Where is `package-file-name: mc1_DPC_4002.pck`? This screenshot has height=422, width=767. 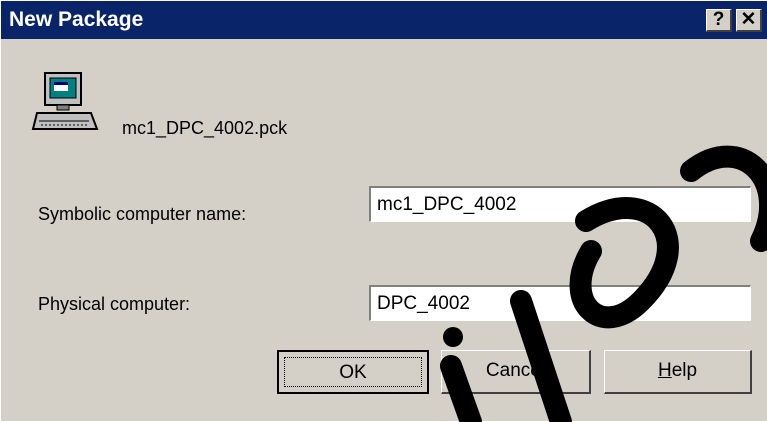 package-file-name: mc1_DPC_4002.pck is located at coordinates (205, 128).